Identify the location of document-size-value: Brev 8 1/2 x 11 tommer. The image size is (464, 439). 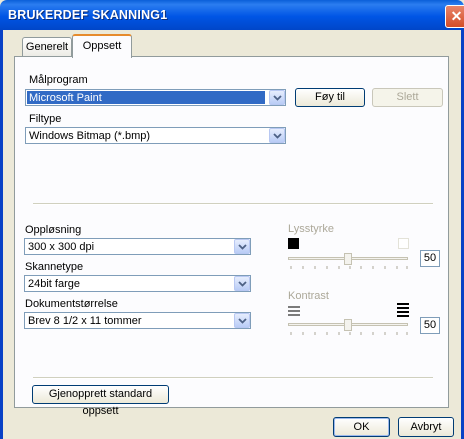
(85, 321).